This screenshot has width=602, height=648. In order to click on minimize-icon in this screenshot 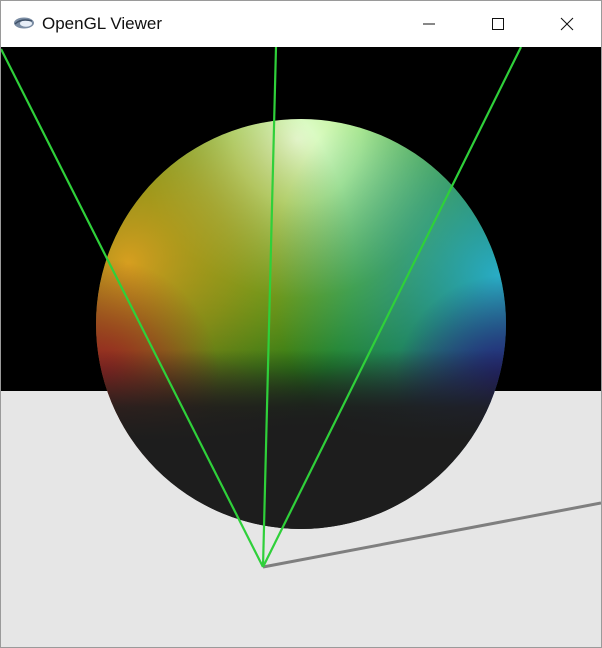, I will do `click(429, 24)`.